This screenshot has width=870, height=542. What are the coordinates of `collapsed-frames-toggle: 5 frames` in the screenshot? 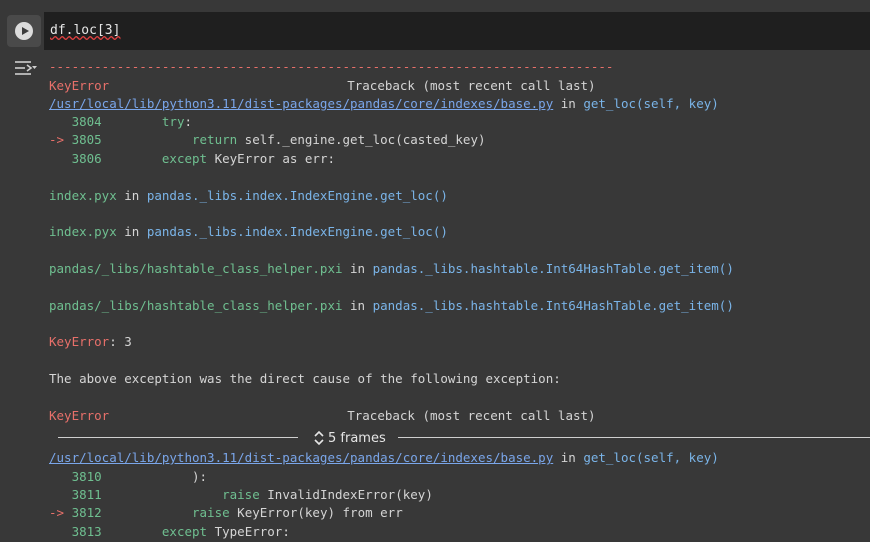 It's located at (464, 438).